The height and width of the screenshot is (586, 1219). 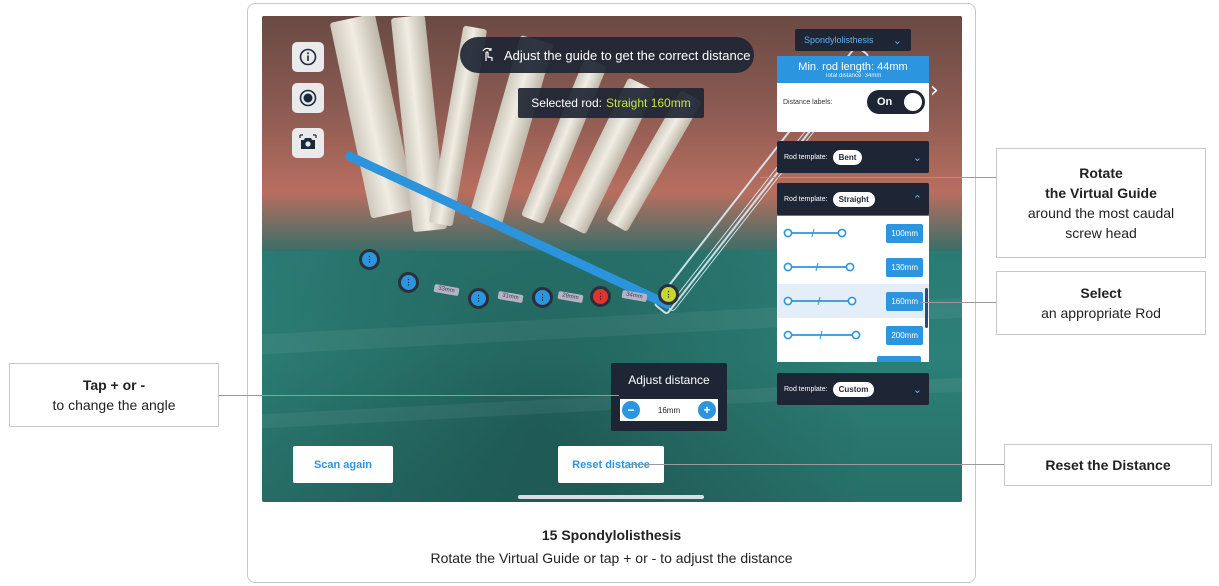 I want to click on total-distance: Total distance: 34mm, so click(x=853, y=76).